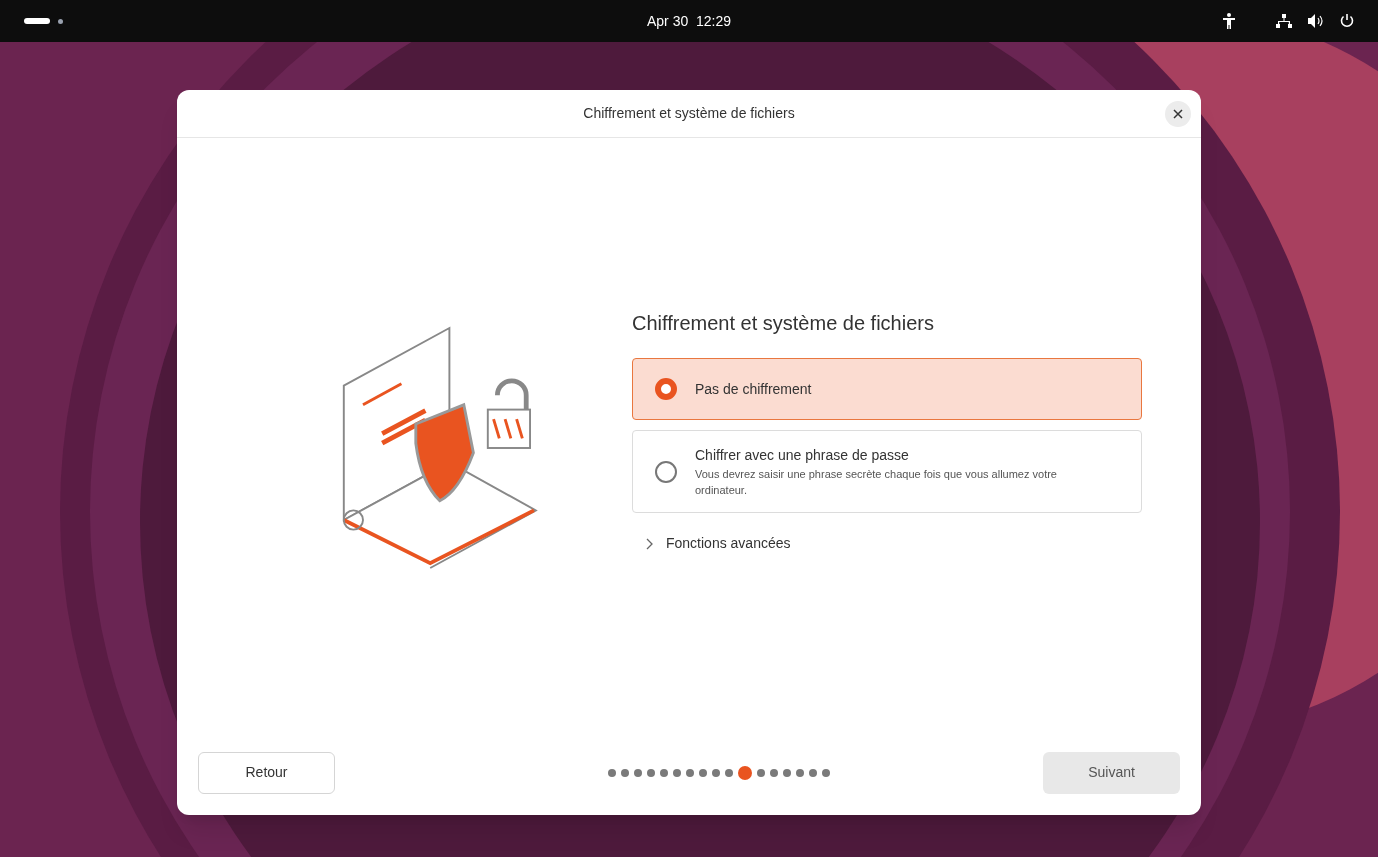  What do you see at coordinates (266, 772) in the screenshot?
I see `back-button: Retour` at bounding box center [266, 772].